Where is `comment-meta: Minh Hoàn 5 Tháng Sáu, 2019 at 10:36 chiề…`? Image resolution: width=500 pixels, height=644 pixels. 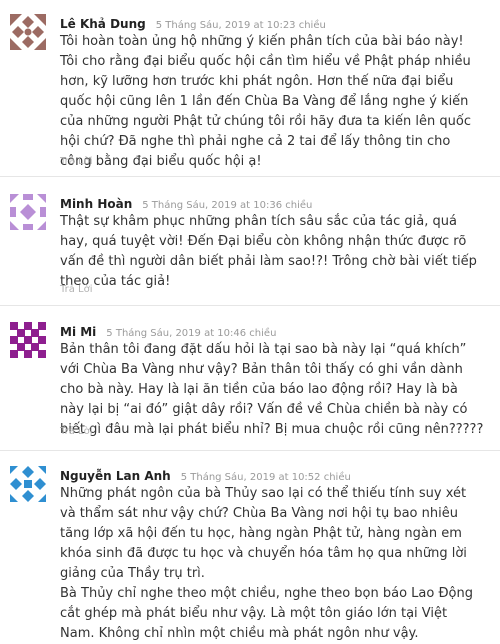
comment-meta: Minh Hoàn 5 Tháng Sáu, 2019 at 10:36 chiề… is located at coordinates (186, 202).